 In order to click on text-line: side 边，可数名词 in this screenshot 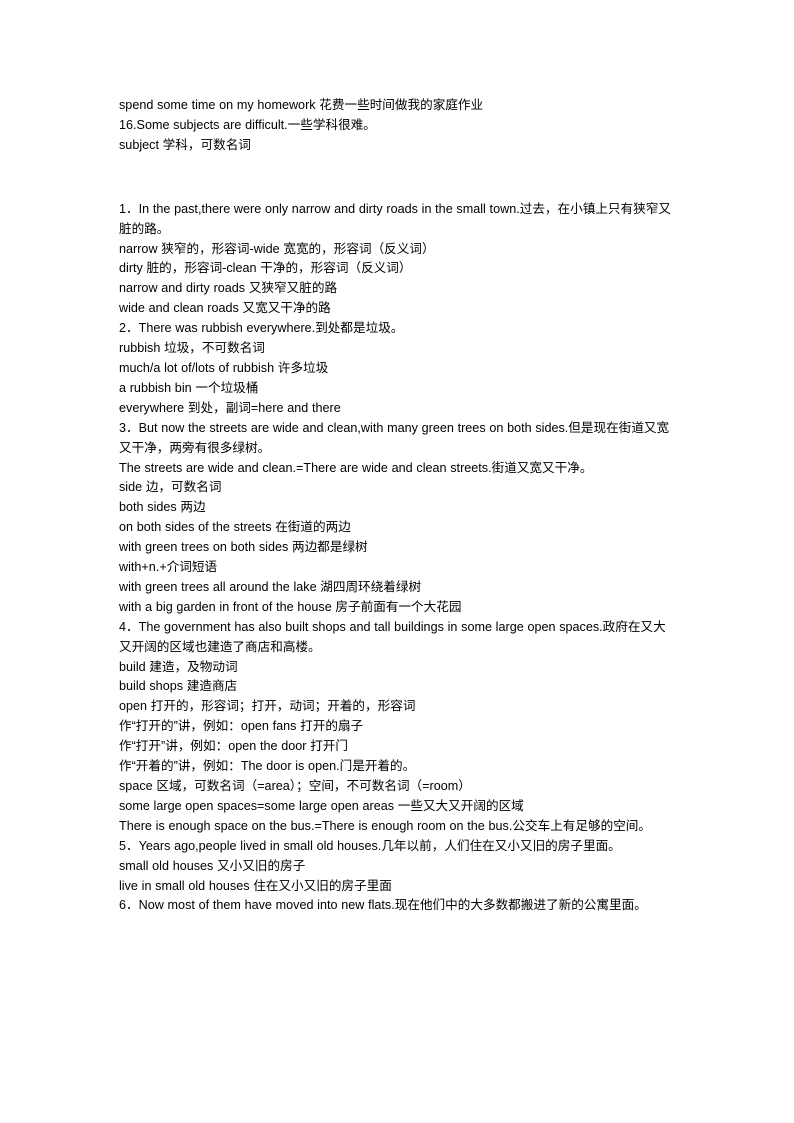, I will do `click(170, 487)`.